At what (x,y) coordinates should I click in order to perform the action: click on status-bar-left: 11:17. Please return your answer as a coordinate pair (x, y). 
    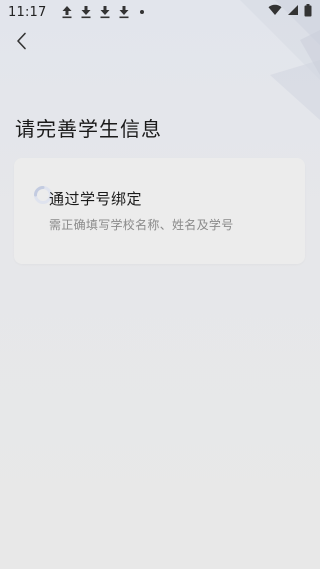
    Looking at the image, I should click on (76, 12).